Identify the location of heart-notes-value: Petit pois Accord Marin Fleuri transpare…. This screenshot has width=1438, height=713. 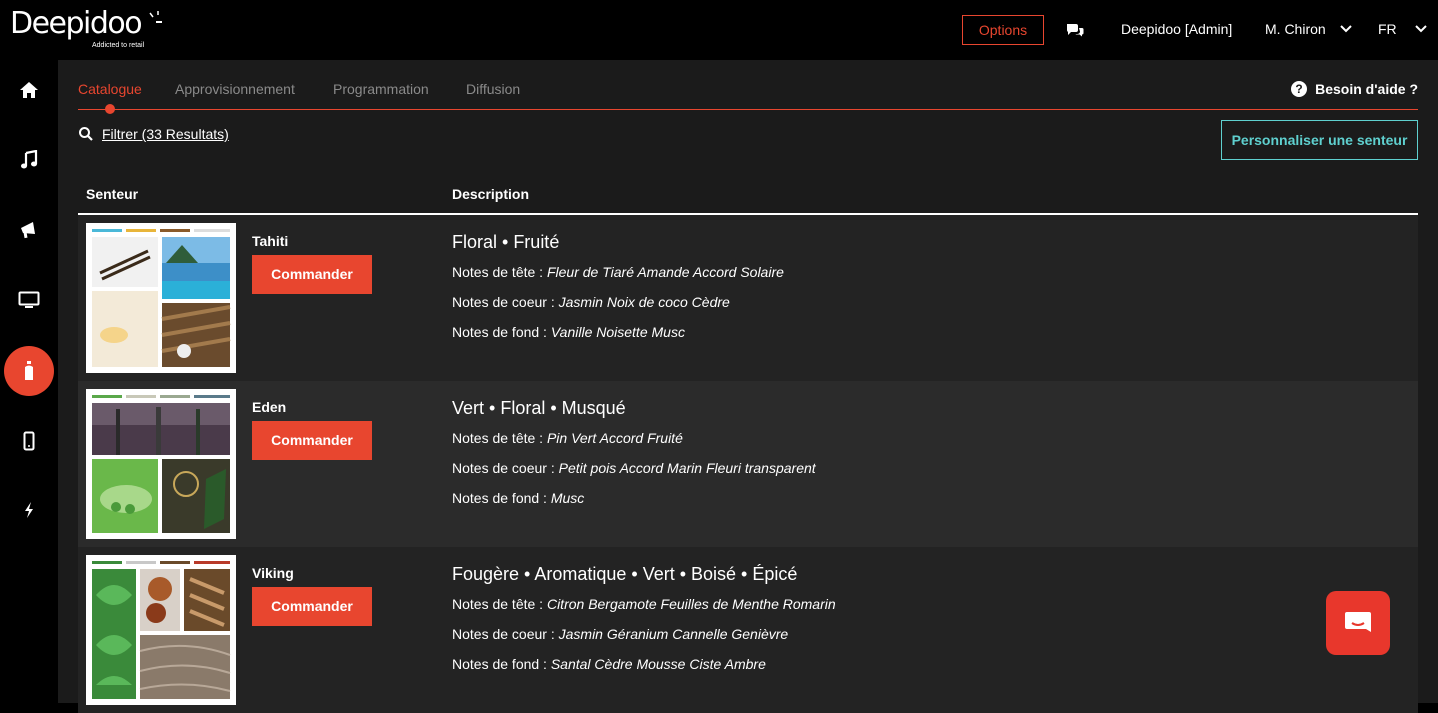
(687, 468).